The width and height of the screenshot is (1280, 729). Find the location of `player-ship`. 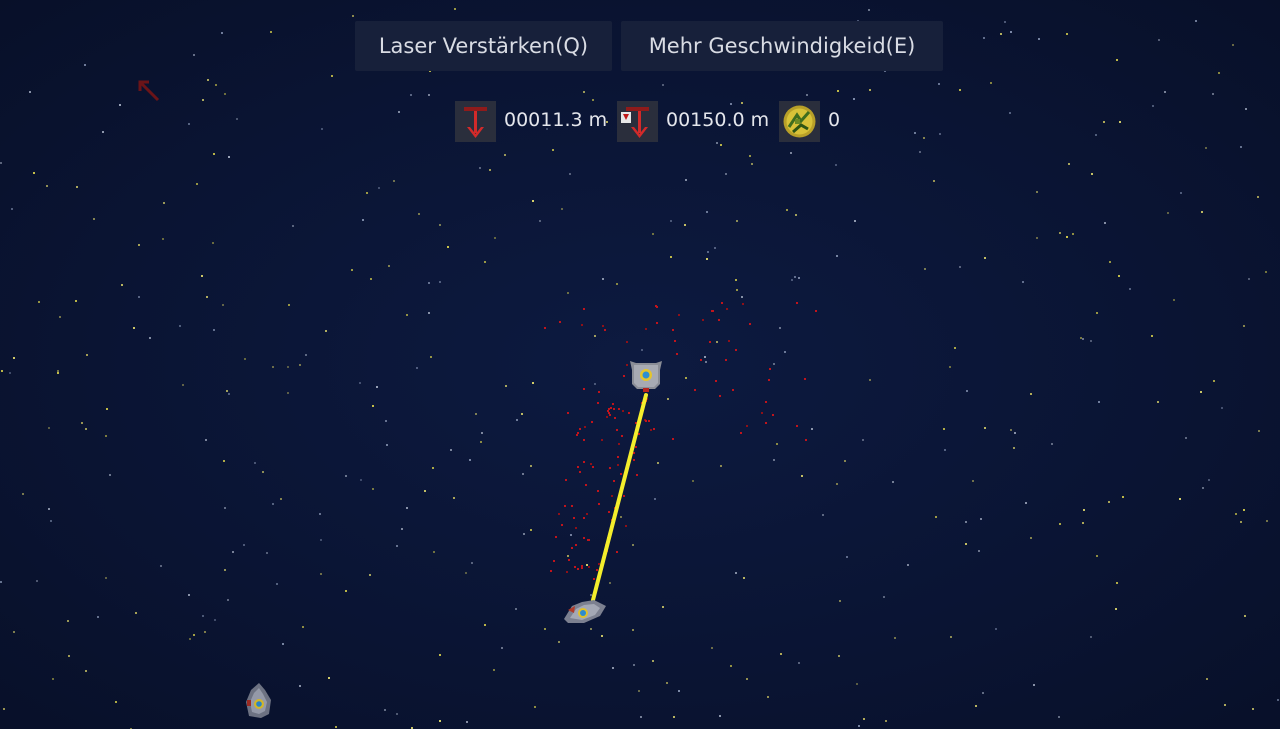

player-ship is located at coordinates (585, 611).